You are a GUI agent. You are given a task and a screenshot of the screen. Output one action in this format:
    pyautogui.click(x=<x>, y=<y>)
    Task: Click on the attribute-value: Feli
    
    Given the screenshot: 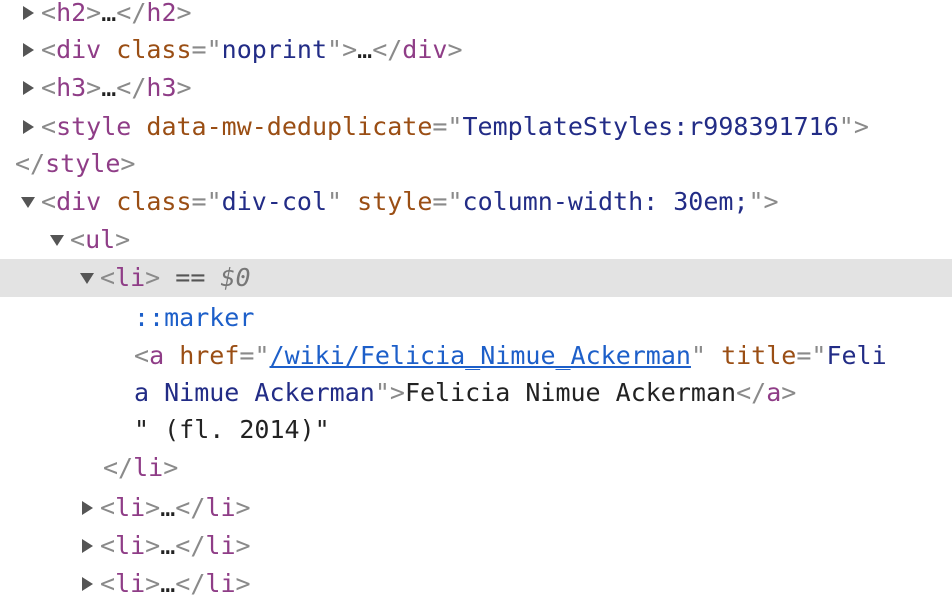 What is the action you would take?
    pyautogui.click(x=856, y=355)
    